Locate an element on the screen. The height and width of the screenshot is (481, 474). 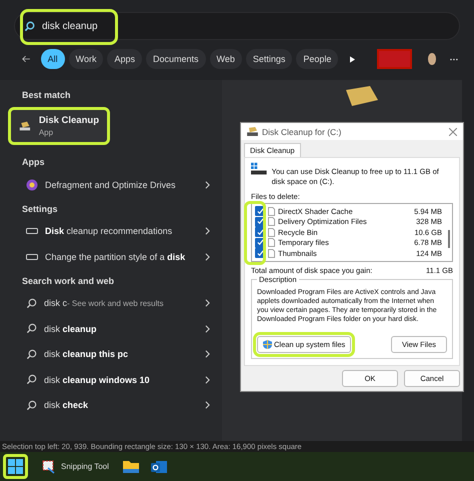
result-item: disk cleanup this pc is located at coordinates (111, 354).